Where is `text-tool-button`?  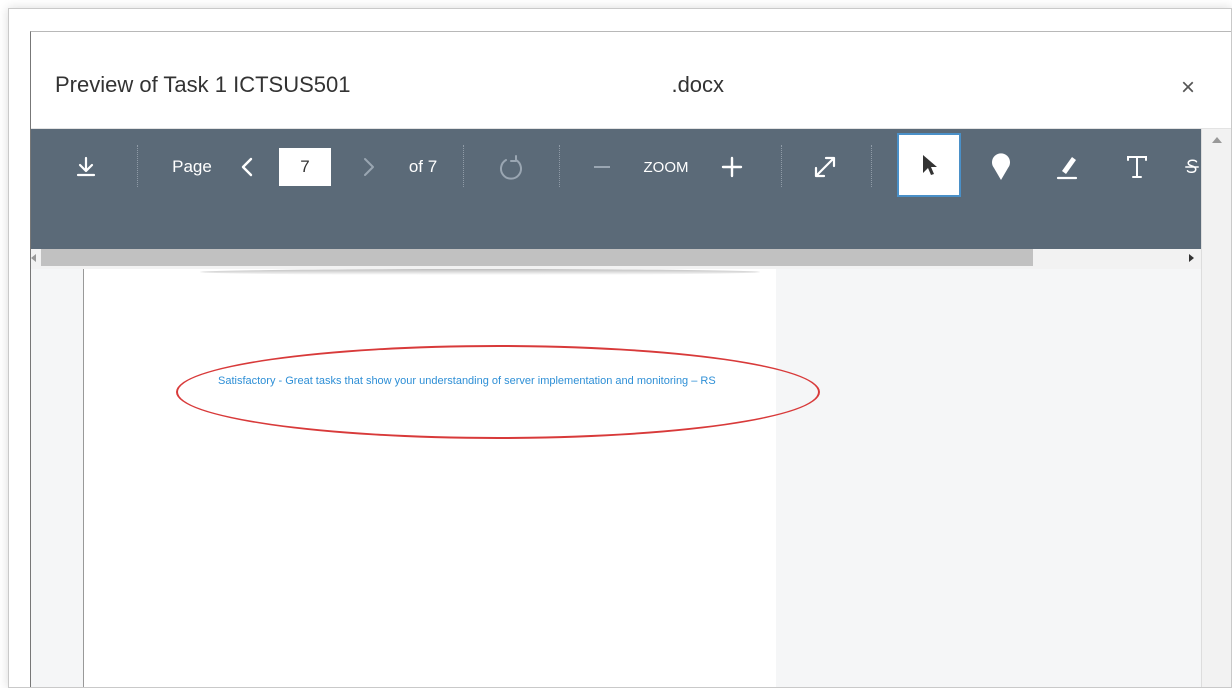
text-tool-button is located at coordinates (1137, 167).